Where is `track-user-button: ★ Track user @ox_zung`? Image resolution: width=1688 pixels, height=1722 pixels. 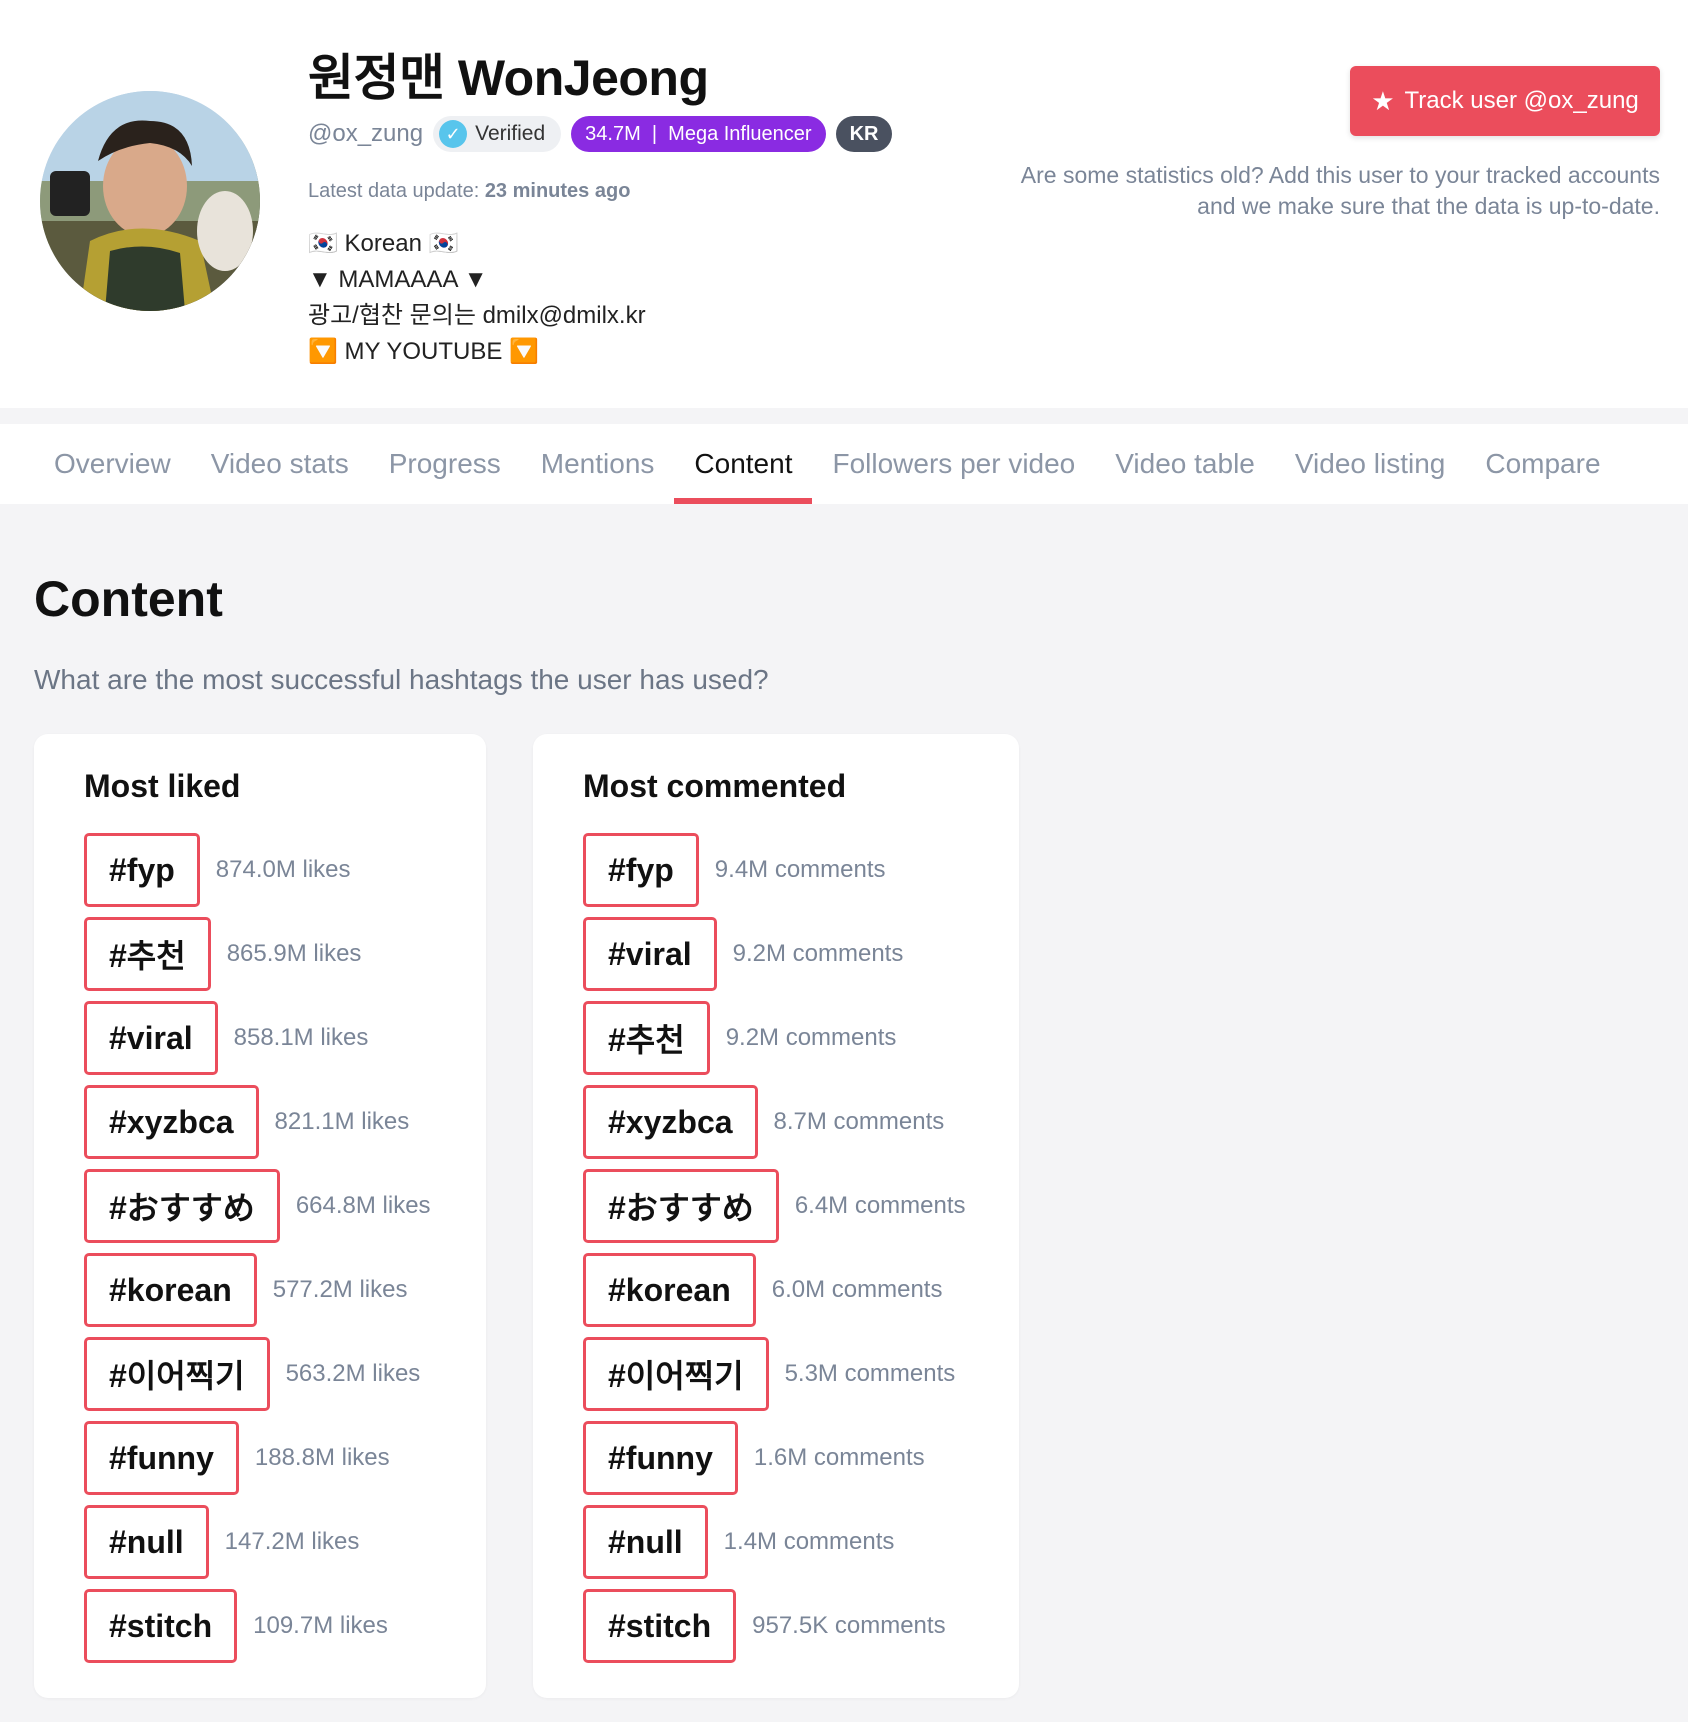
track-user-button: ★ Track user @ox_zung is located at coordinates (1505, 101).